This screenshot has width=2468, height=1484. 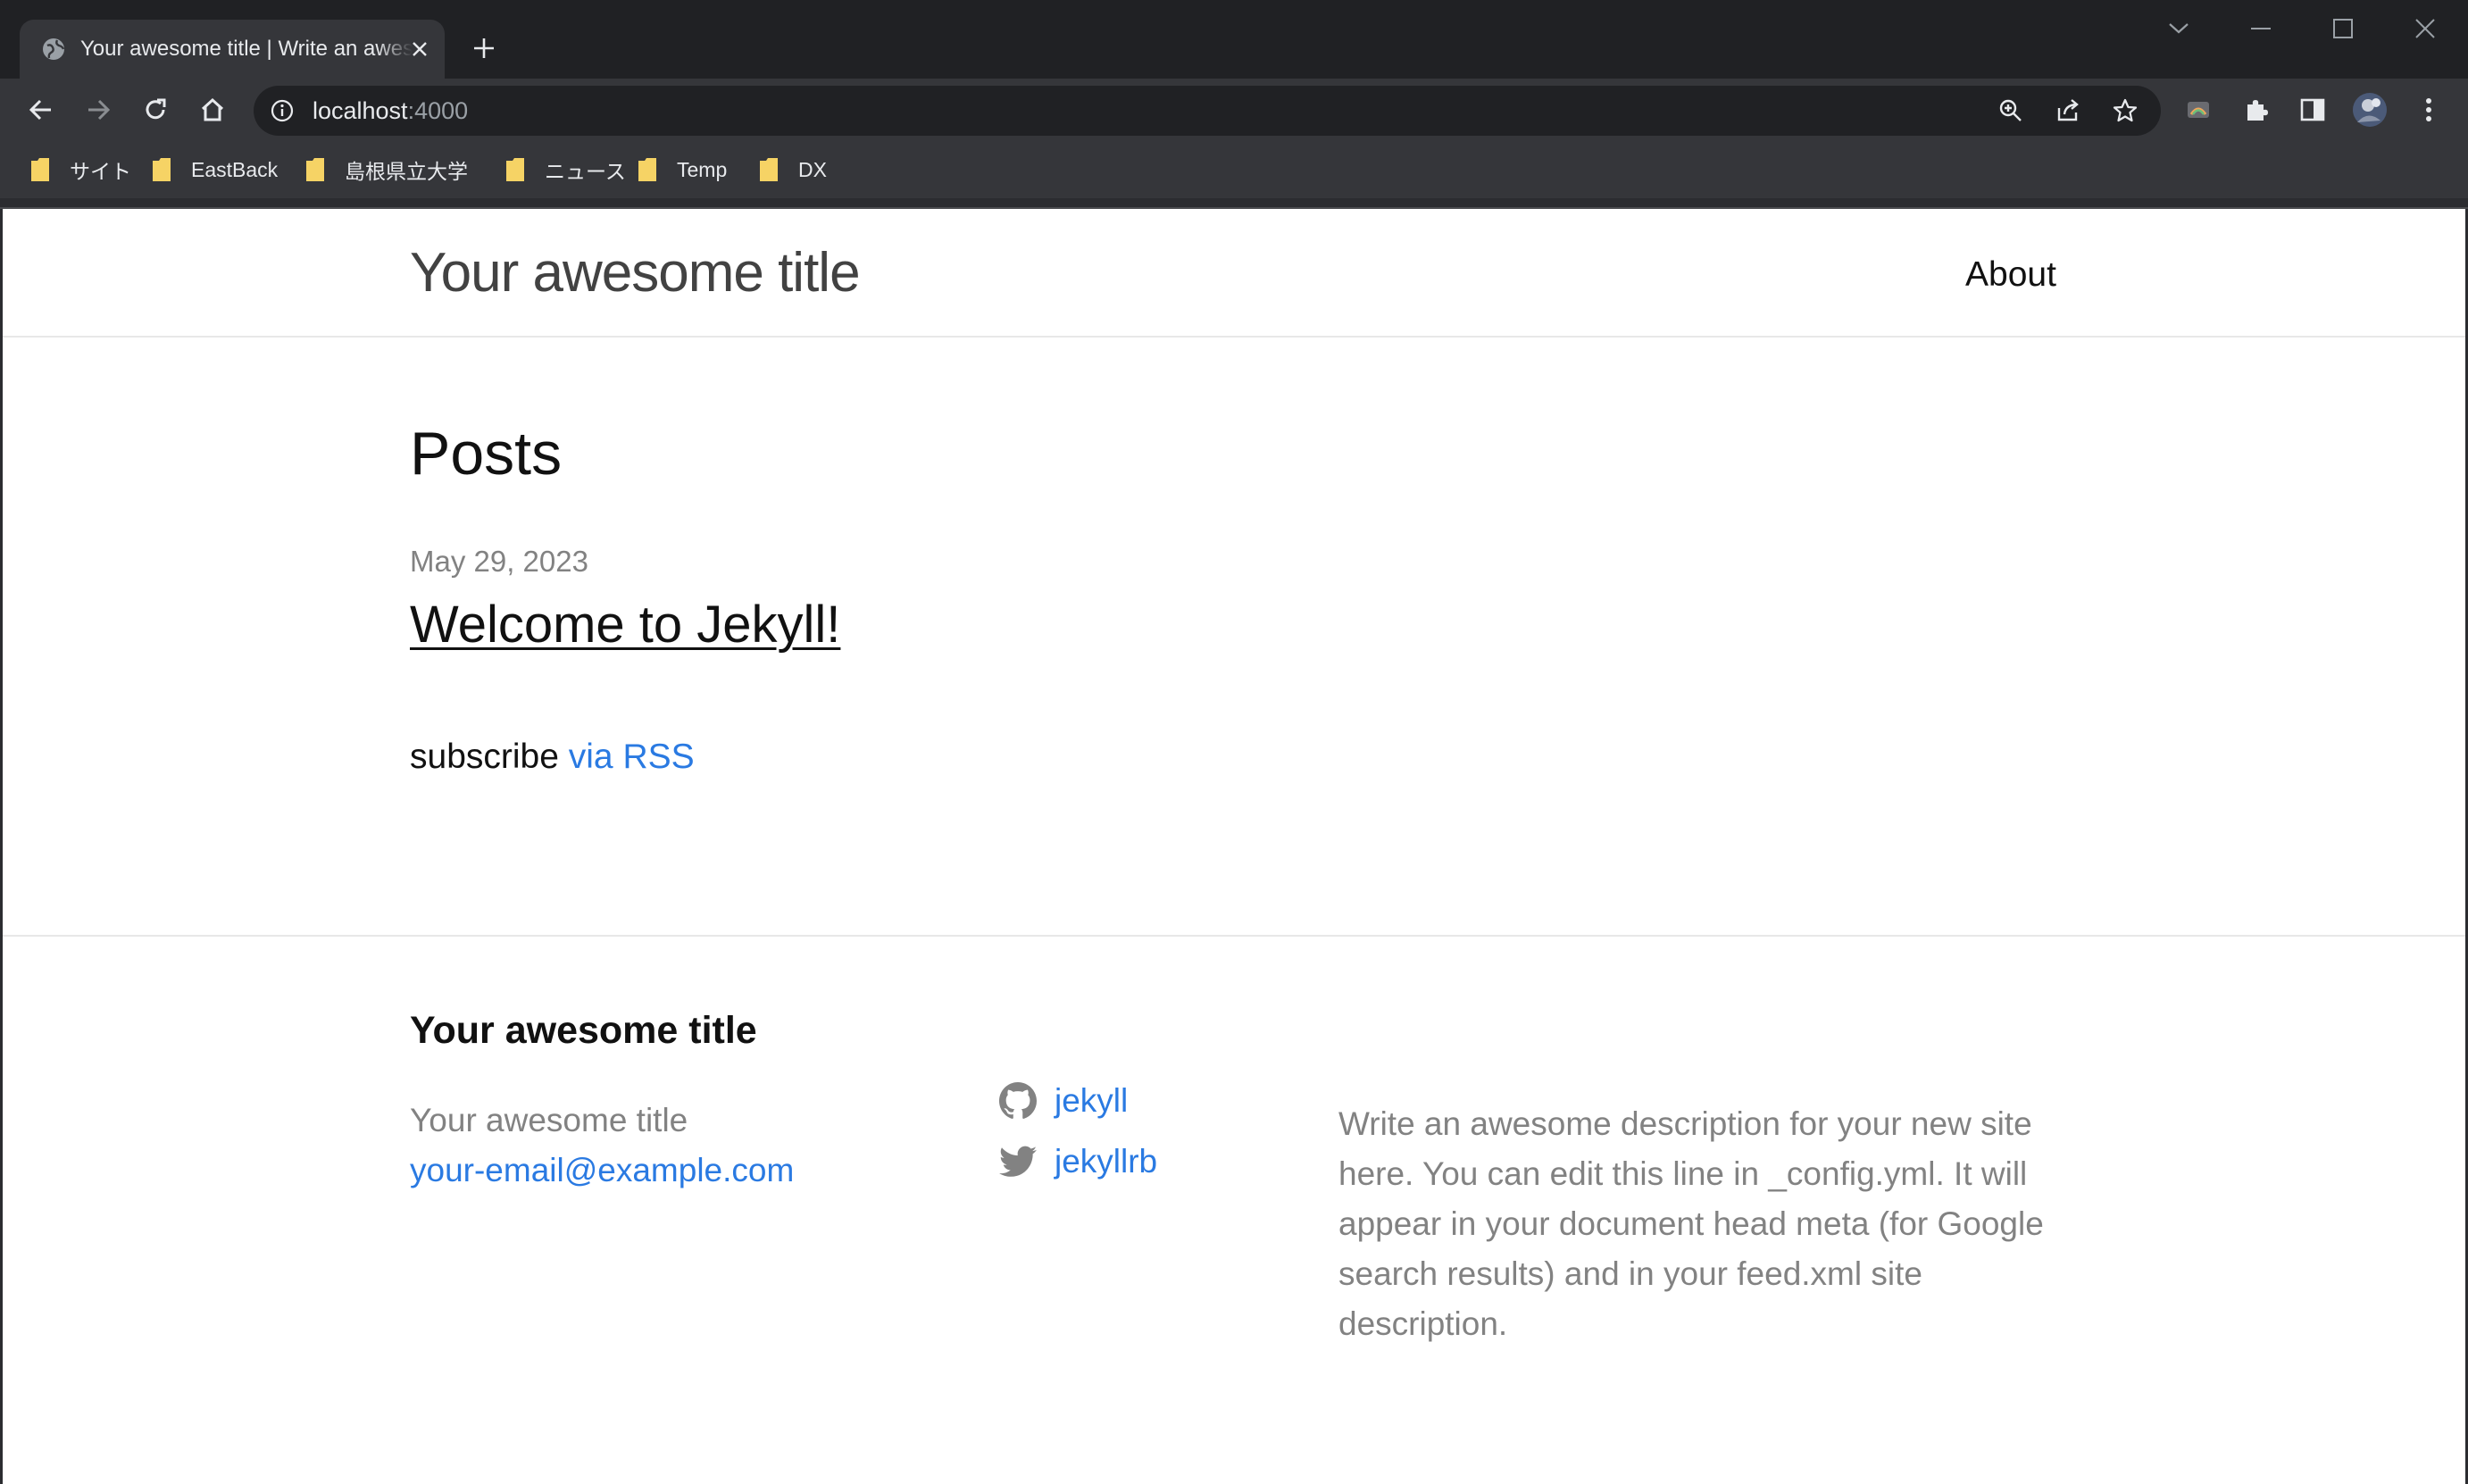 What do you see at coordinates (549, 1120) in the screenshot?
I see `footer-site-name: Your awesome title` at bounding box center [549, 1120].